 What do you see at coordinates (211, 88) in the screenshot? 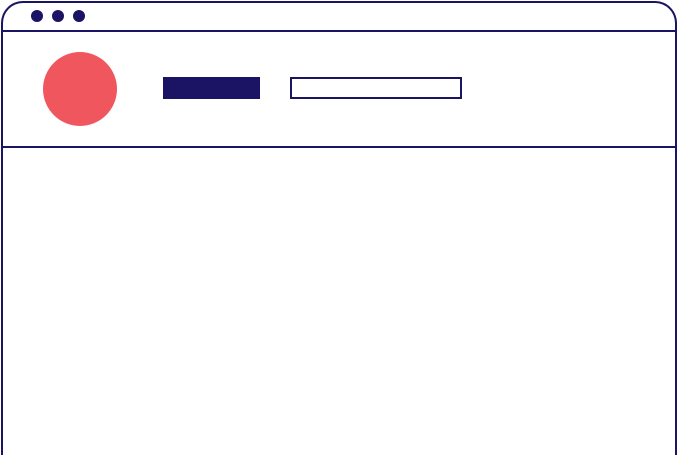
I see `primary-bar` at bounding box center [211, 88].